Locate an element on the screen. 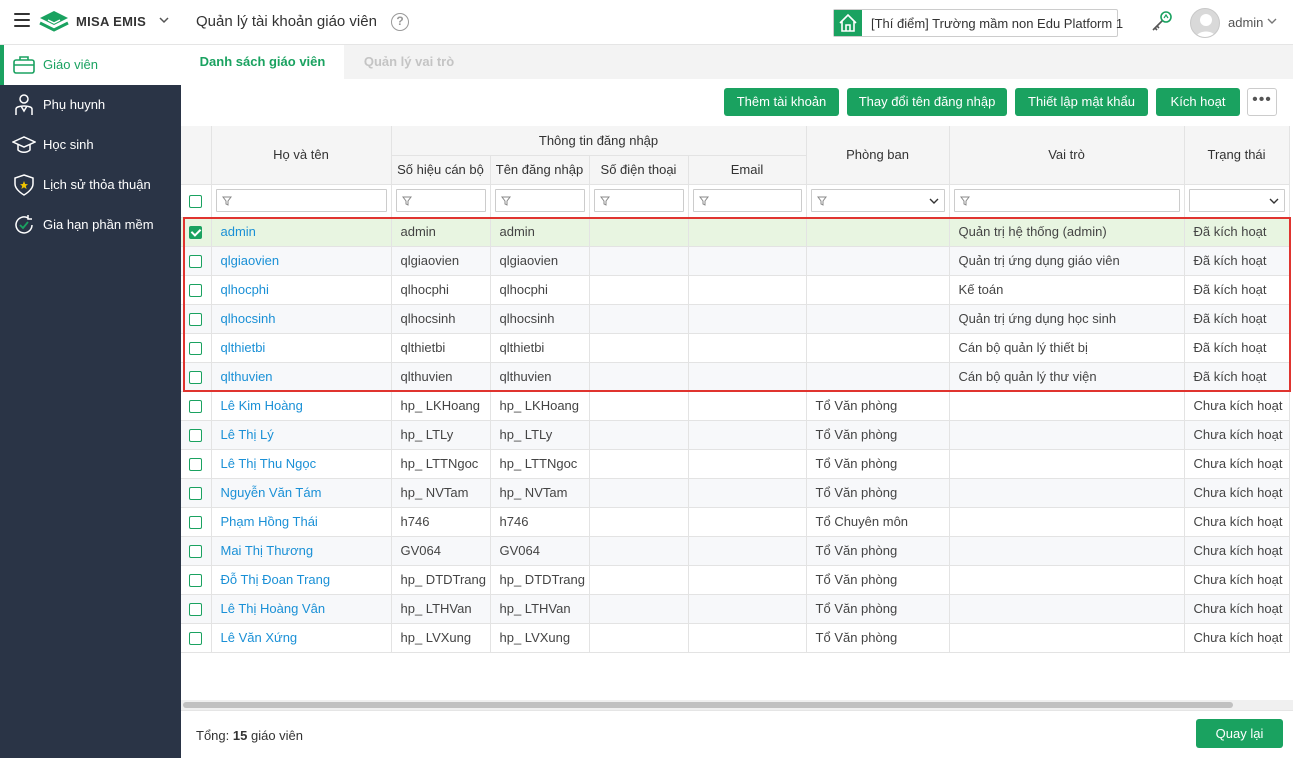 The width and height of the screenshot is (1293, 758). change-username-button: Thay đổi tên đăng nhập is located at coordinates (927, 102).